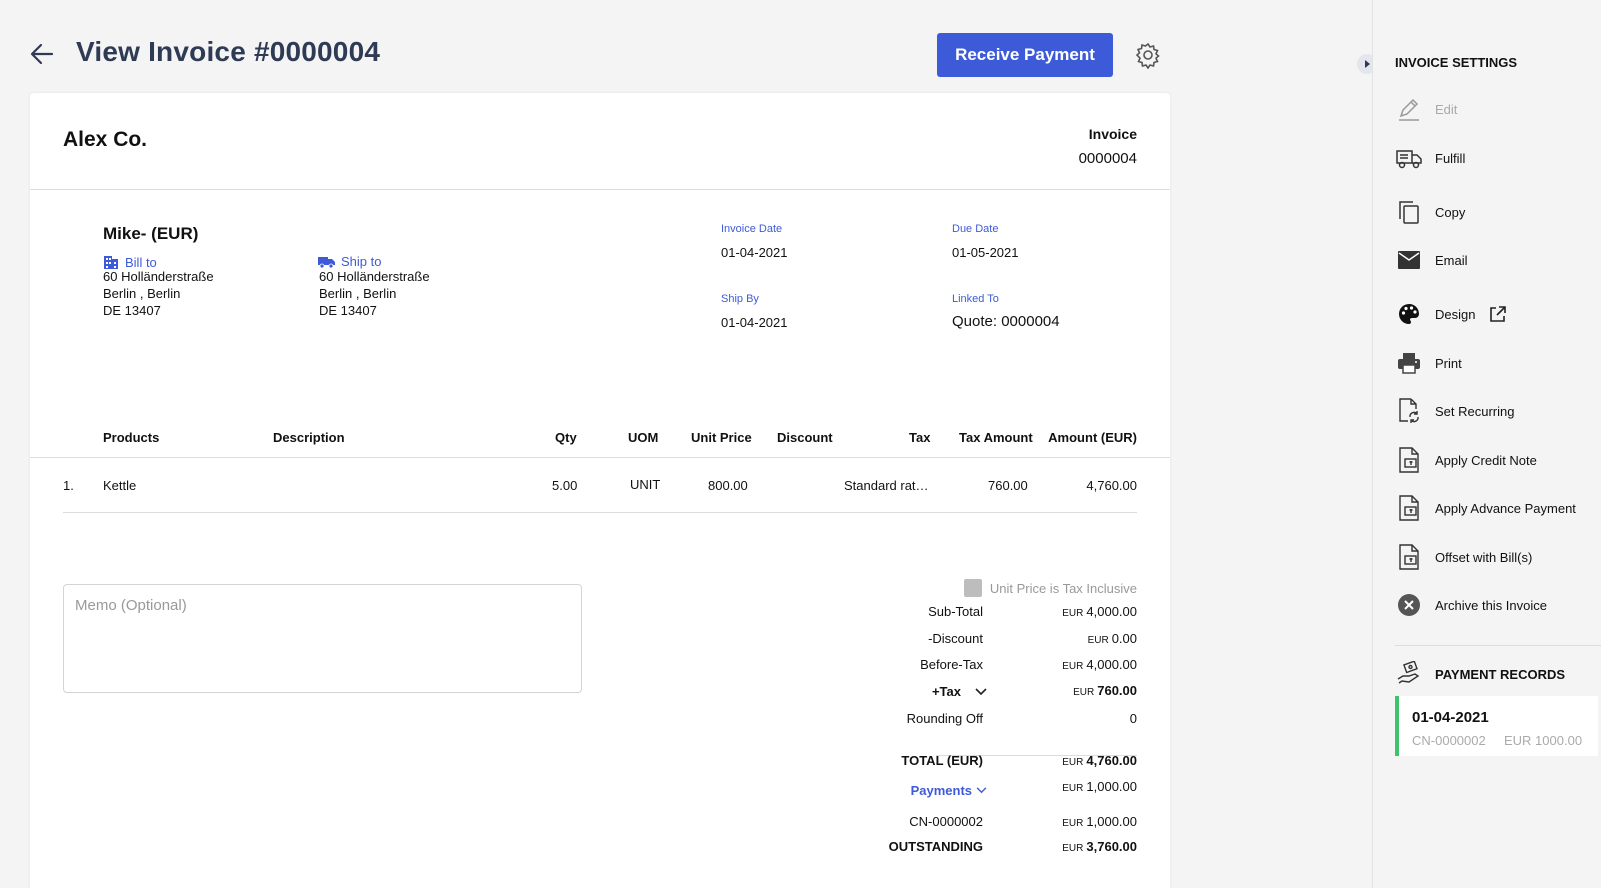  I want to click on page-title: View Invoice #0000004, so click(228, 51).